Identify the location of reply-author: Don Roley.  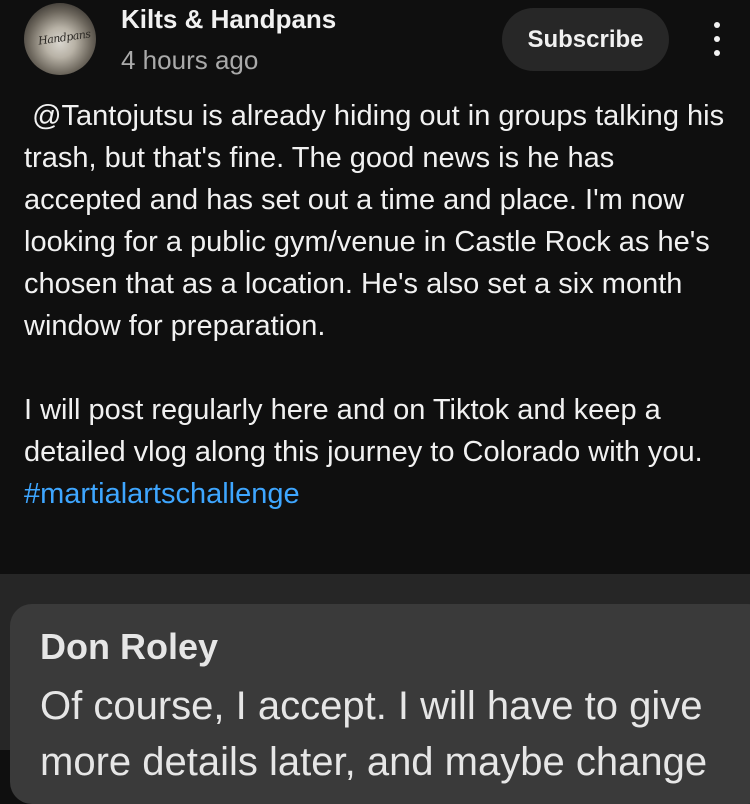
(129, 646).